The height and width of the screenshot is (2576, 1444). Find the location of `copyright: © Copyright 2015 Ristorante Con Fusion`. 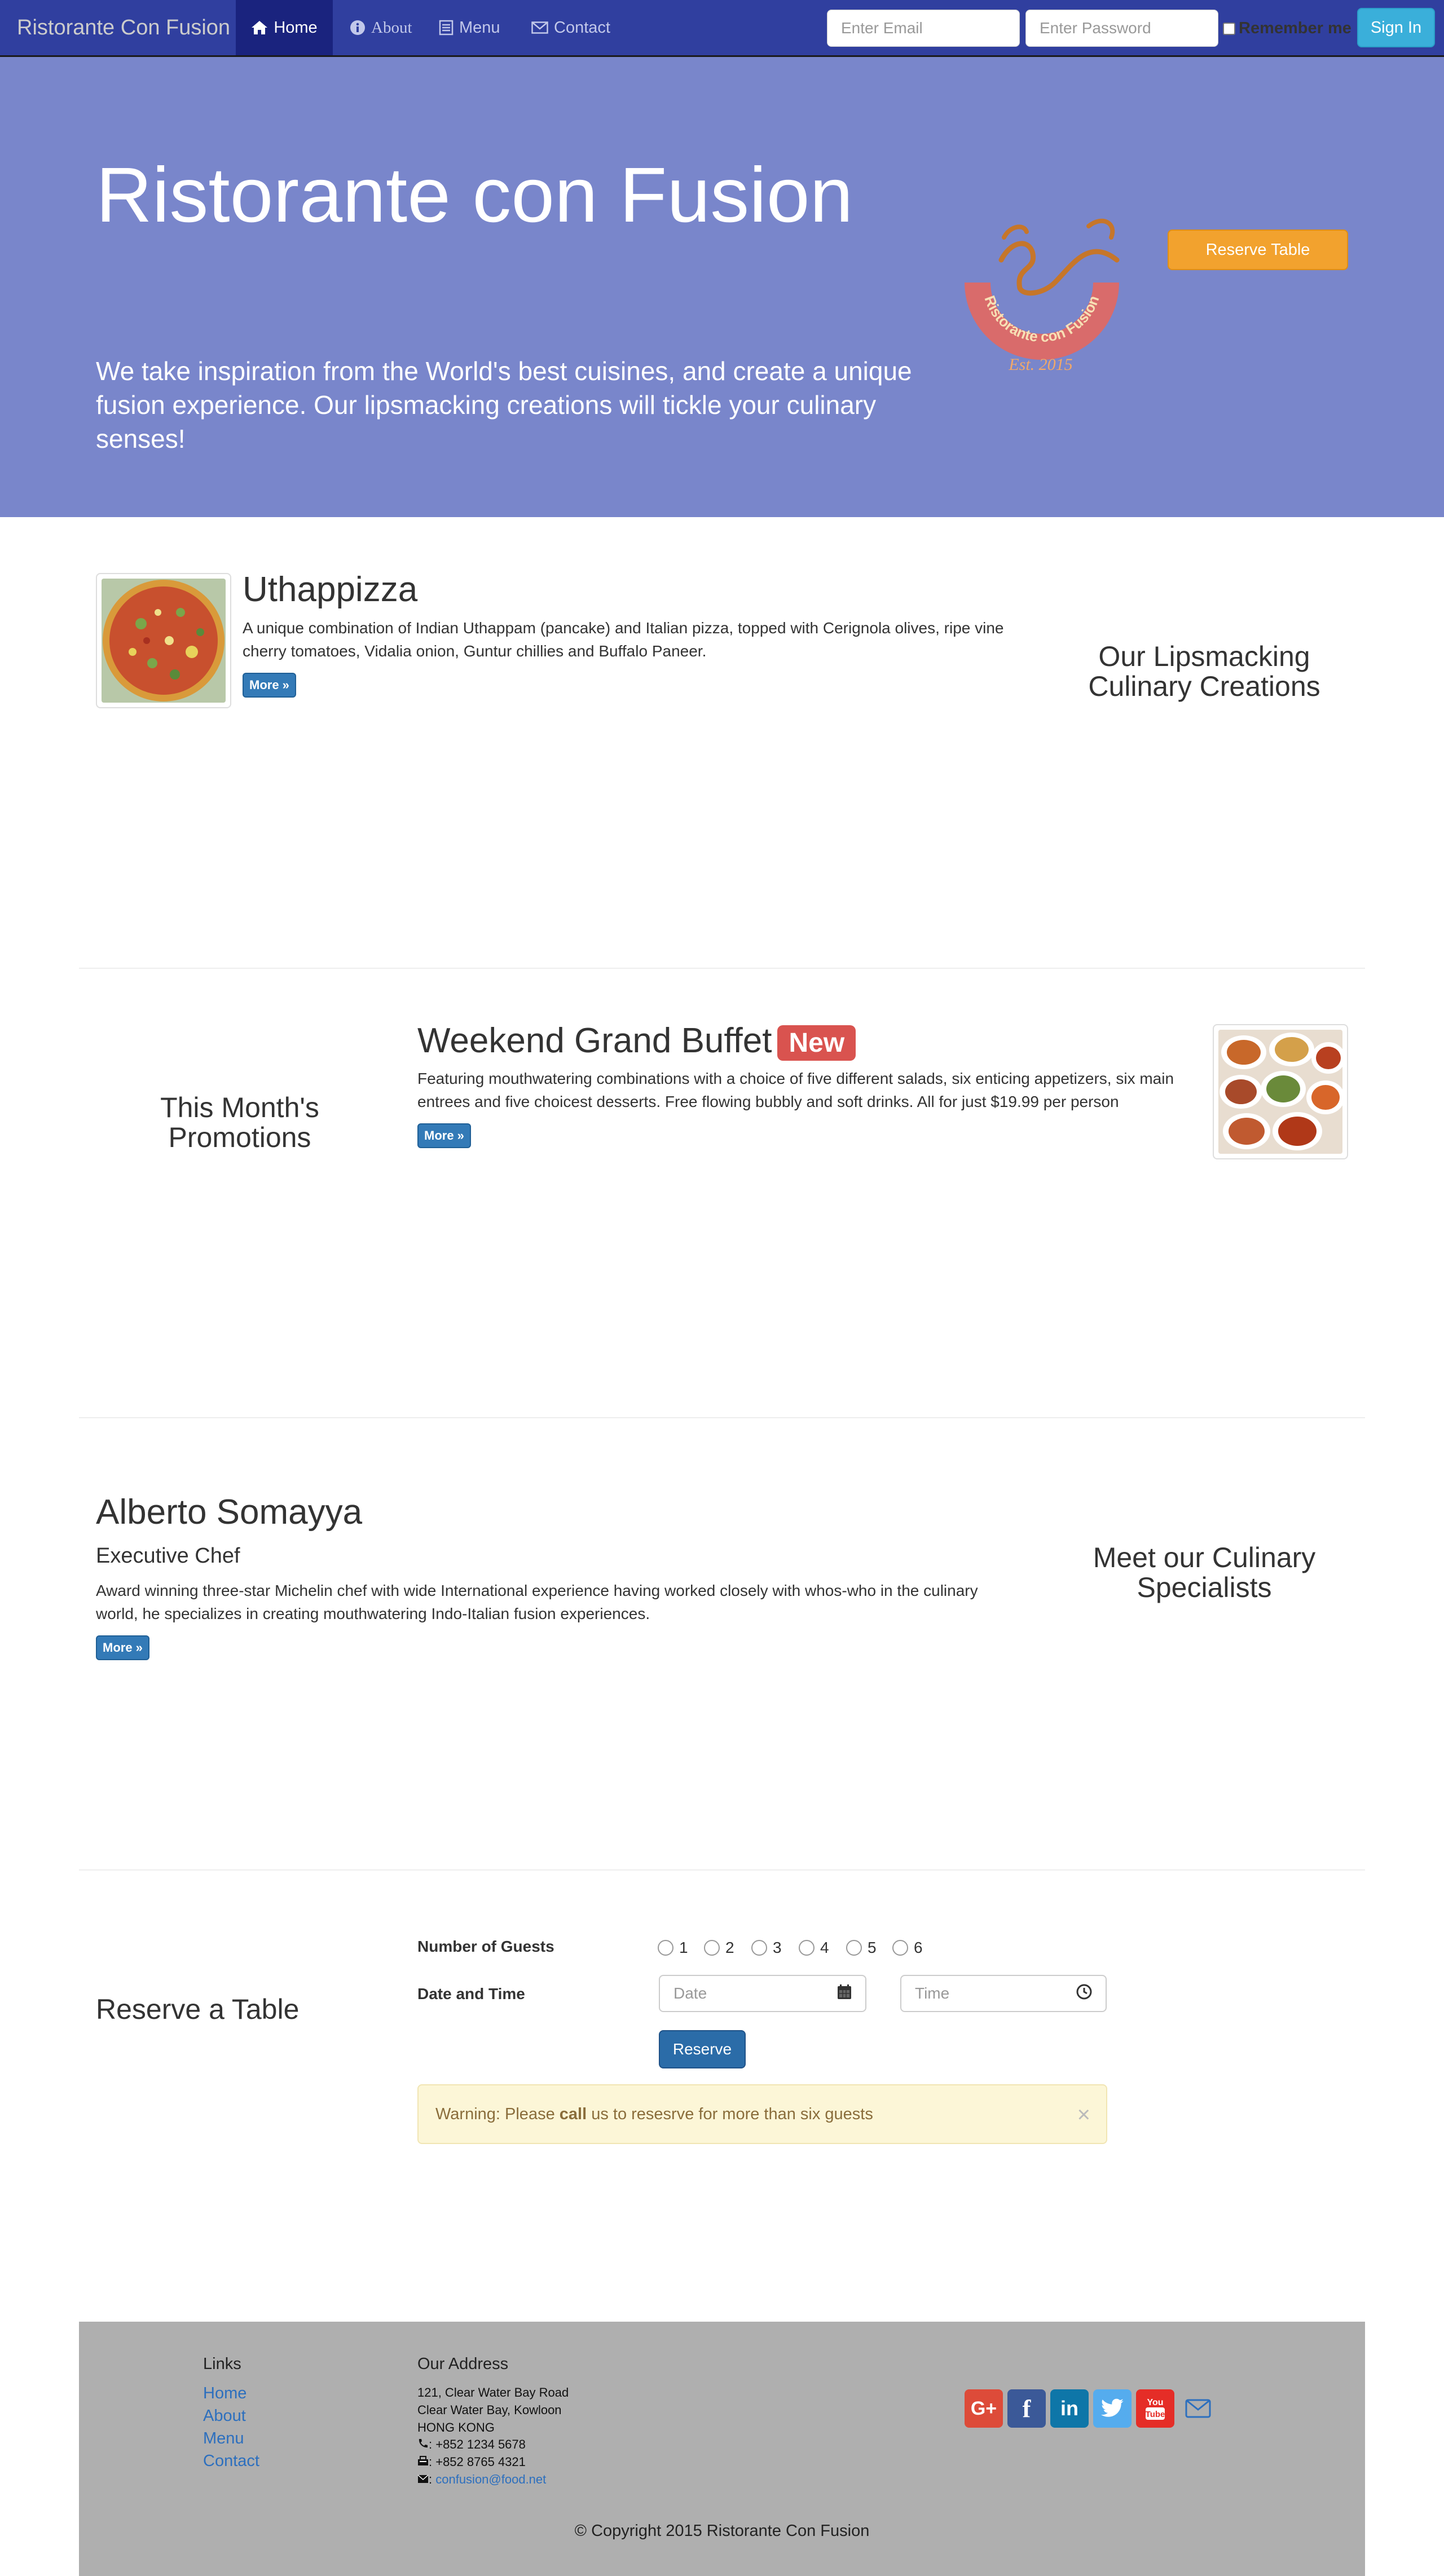

copyright: © Copyright 2015 Ristorante Con Fusion is located at coordinates (722, 2531).